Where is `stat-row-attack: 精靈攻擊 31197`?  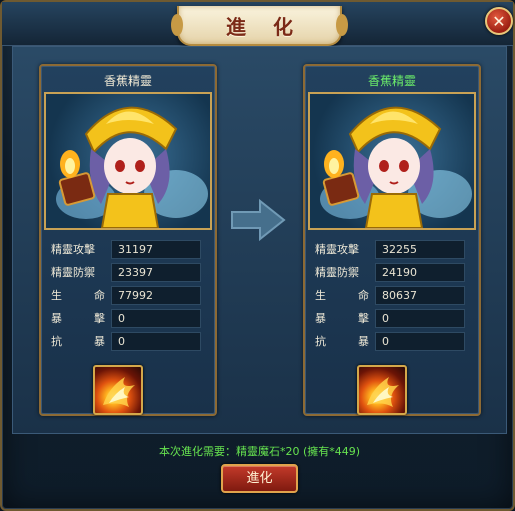 stat-row-attack: 精靈攻擊 31197 is located at coordinates (131, 249).